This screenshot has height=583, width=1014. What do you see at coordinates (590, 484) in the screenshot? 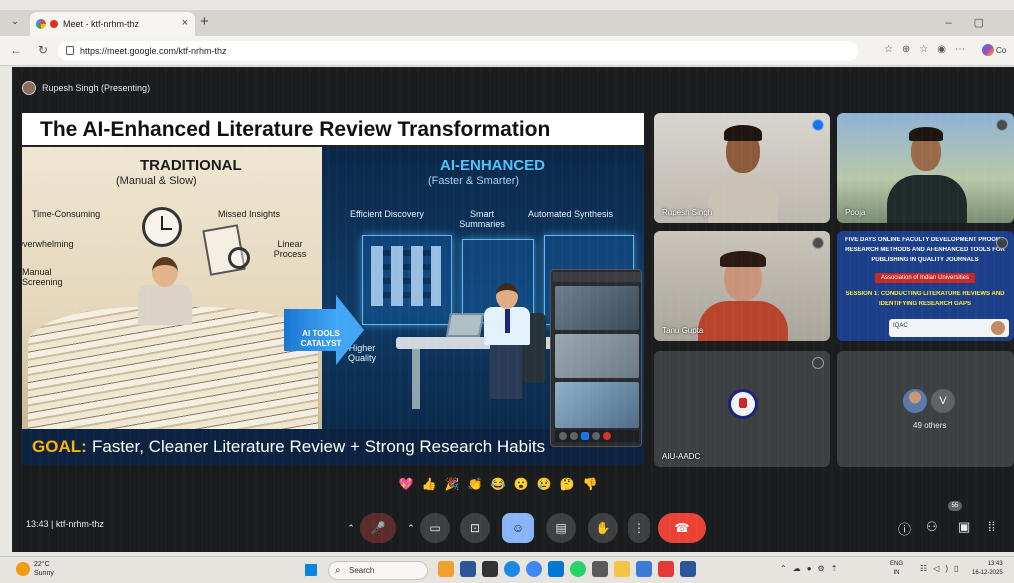
I see `reaction-thumbs-down-icon: 👎` at bounding box center [590, 484].